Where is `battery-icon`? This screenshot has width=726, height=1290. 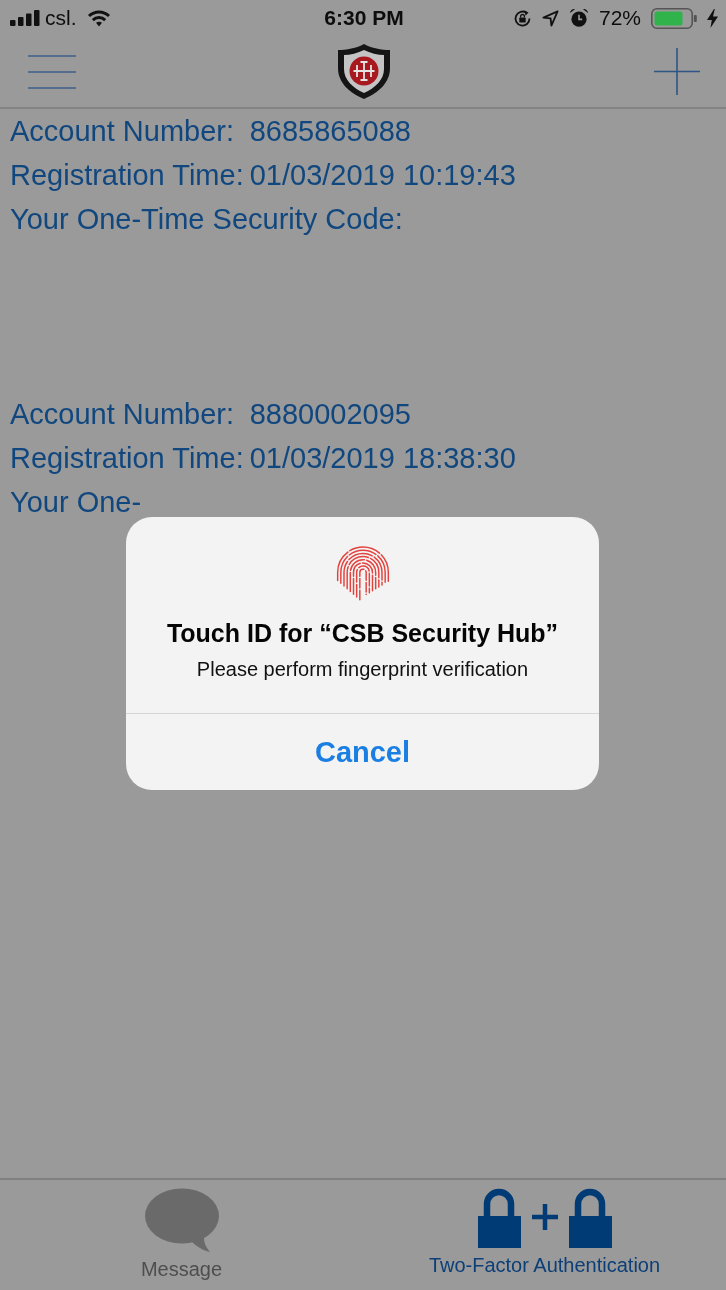 battery-icon is located at coordinates (674, 18).